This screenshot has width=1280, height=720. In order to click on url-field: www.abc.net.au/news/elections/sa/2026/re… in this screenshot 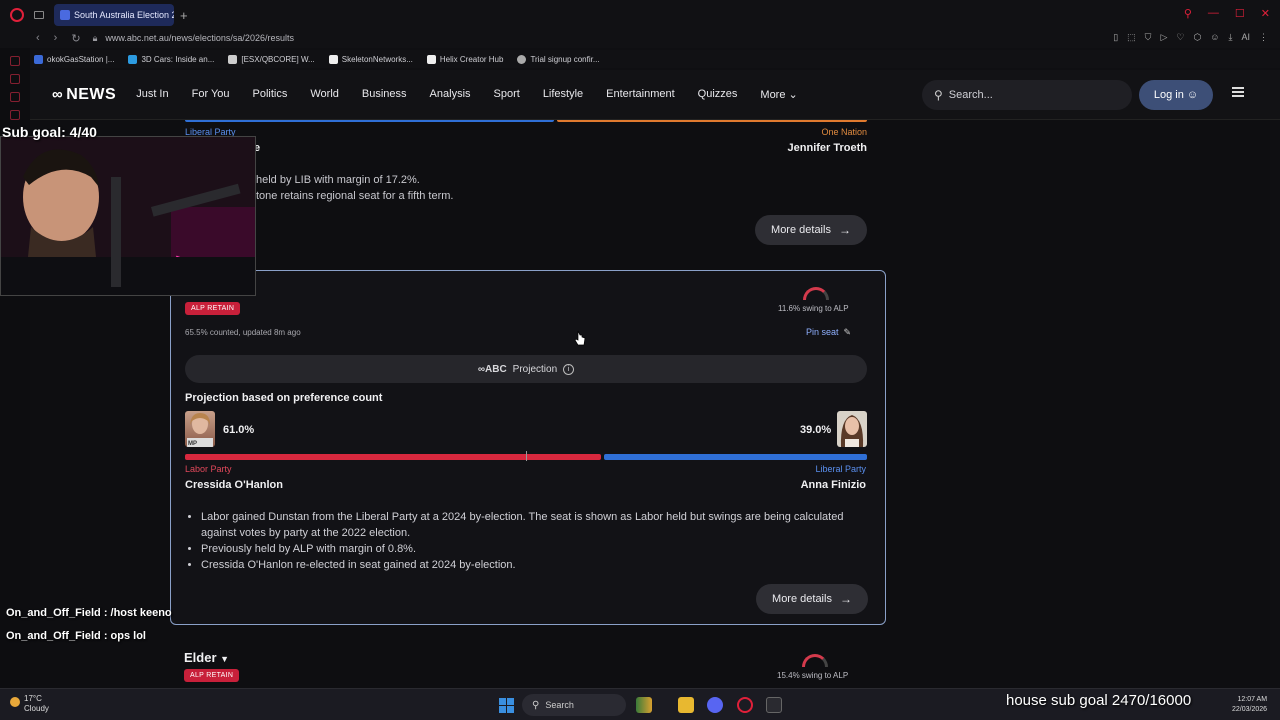, I will do `click(199, 38)`.